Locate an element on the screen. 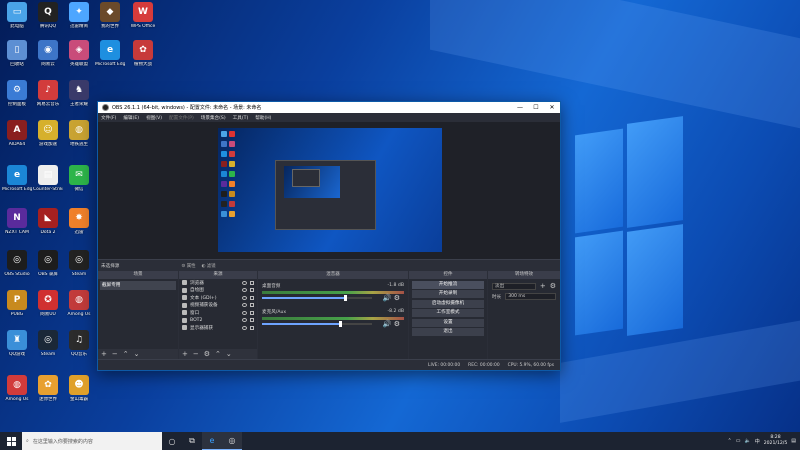 This screenshot has height=450, width=800. taskbar-search-box: ⌕ 在这里输入你要搜索的内容 is located at coordinates (92, 441).